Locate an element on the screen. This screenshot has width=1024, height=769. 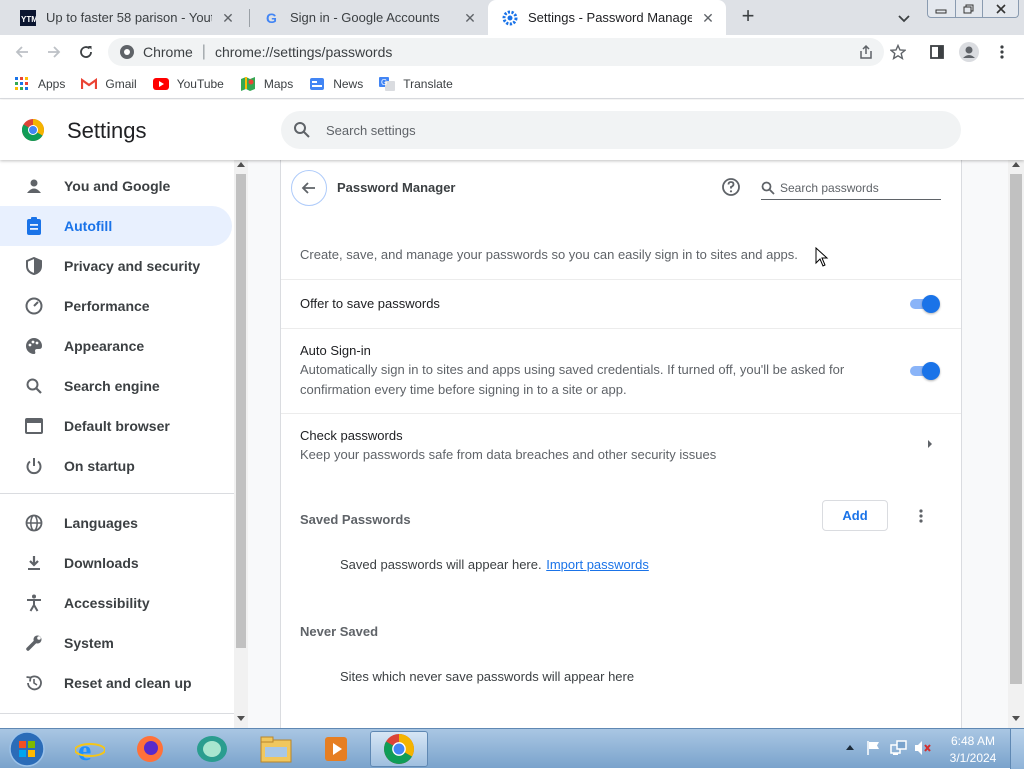
bookmark-maps: Maps is located at coordinates (266, 84).